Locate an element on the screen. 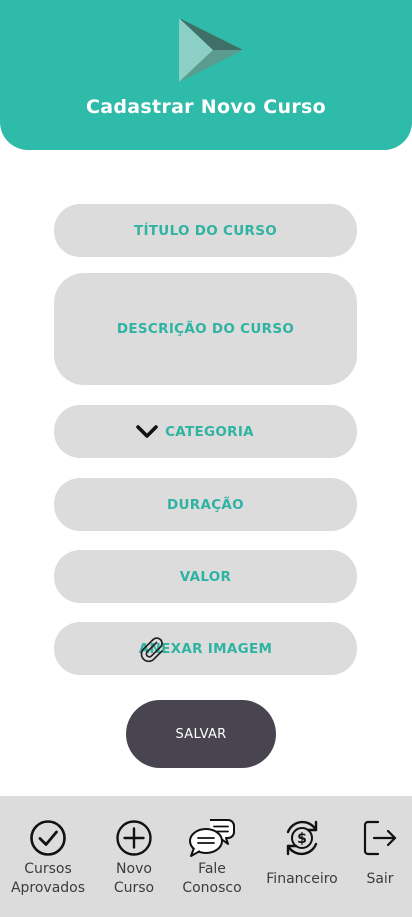 The image size is (412, 917). chevron-down-icon is located at coordinates (147, 431).